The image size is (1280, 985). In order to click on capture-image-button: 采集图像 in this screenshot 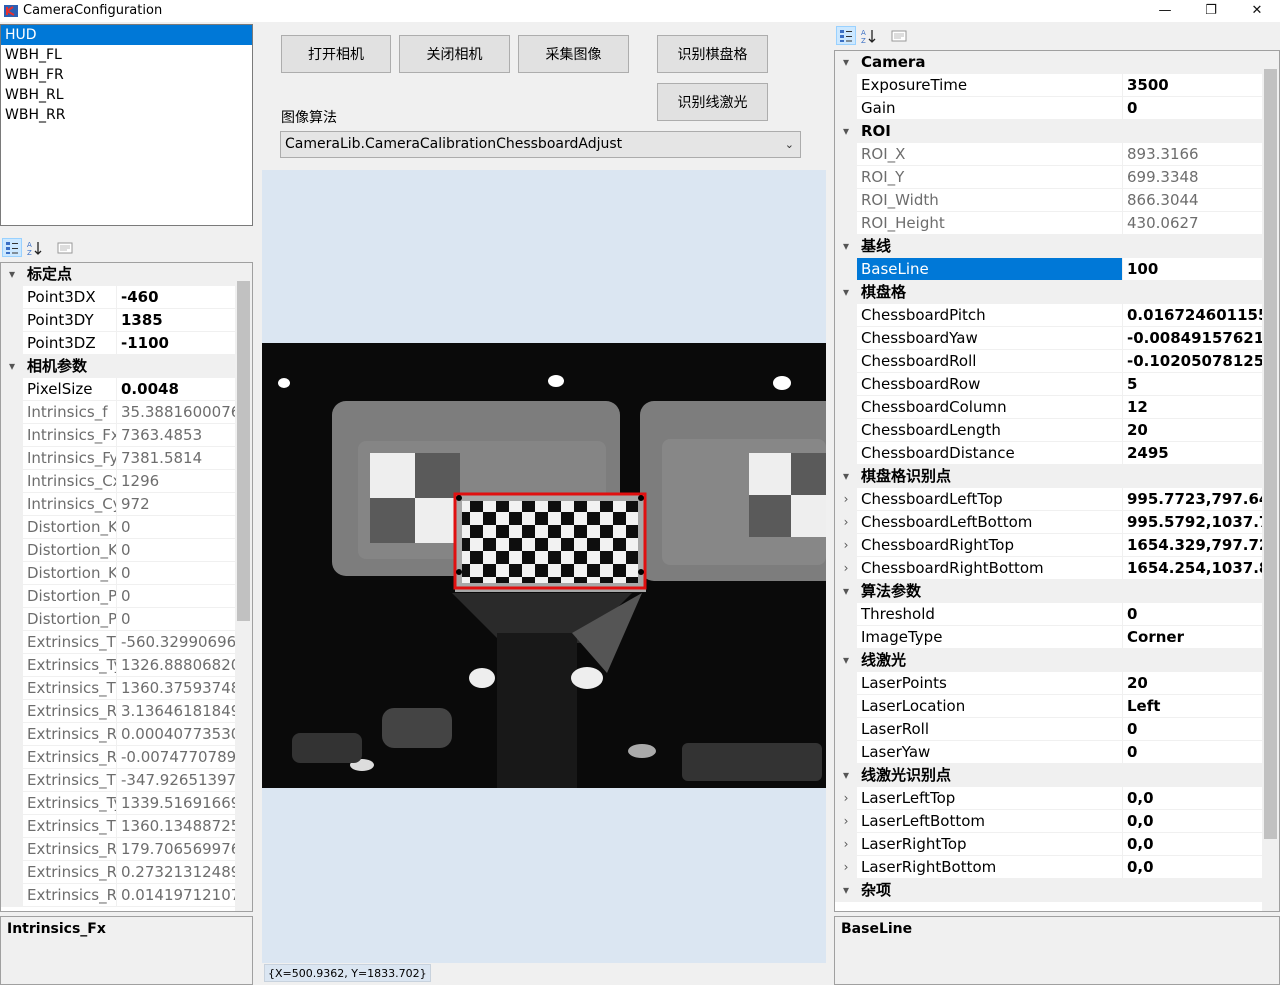, I will do `click(573, 54)`.